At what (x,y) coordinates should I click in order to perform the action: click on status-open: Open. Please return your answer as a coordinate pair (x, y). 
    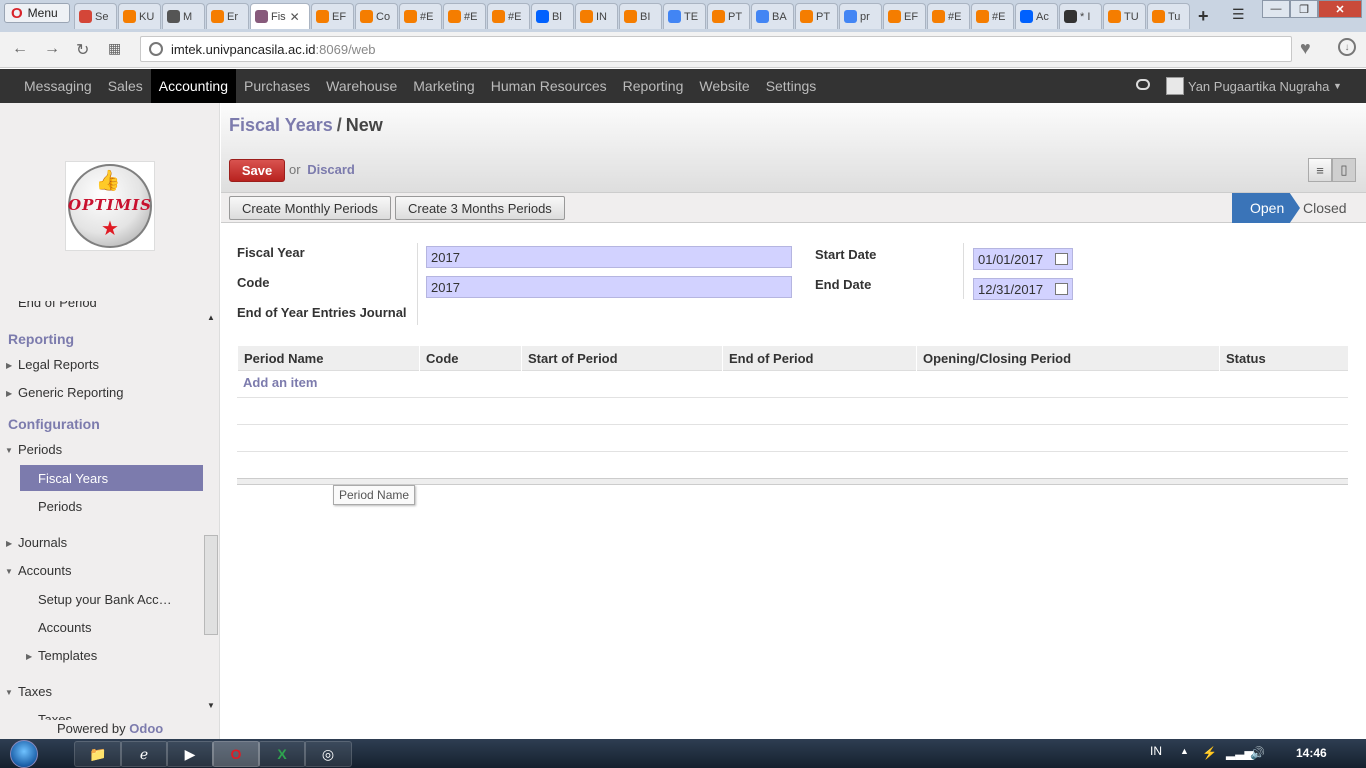
    Looking at the image, I should click on (1266, 208).